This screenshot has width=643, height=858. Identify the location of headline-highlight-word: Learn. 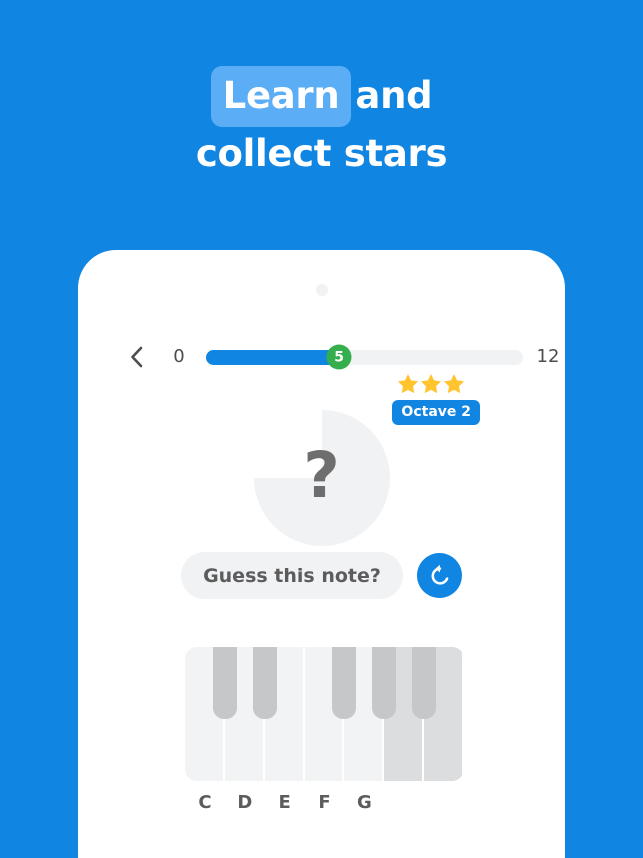
(281, 96).